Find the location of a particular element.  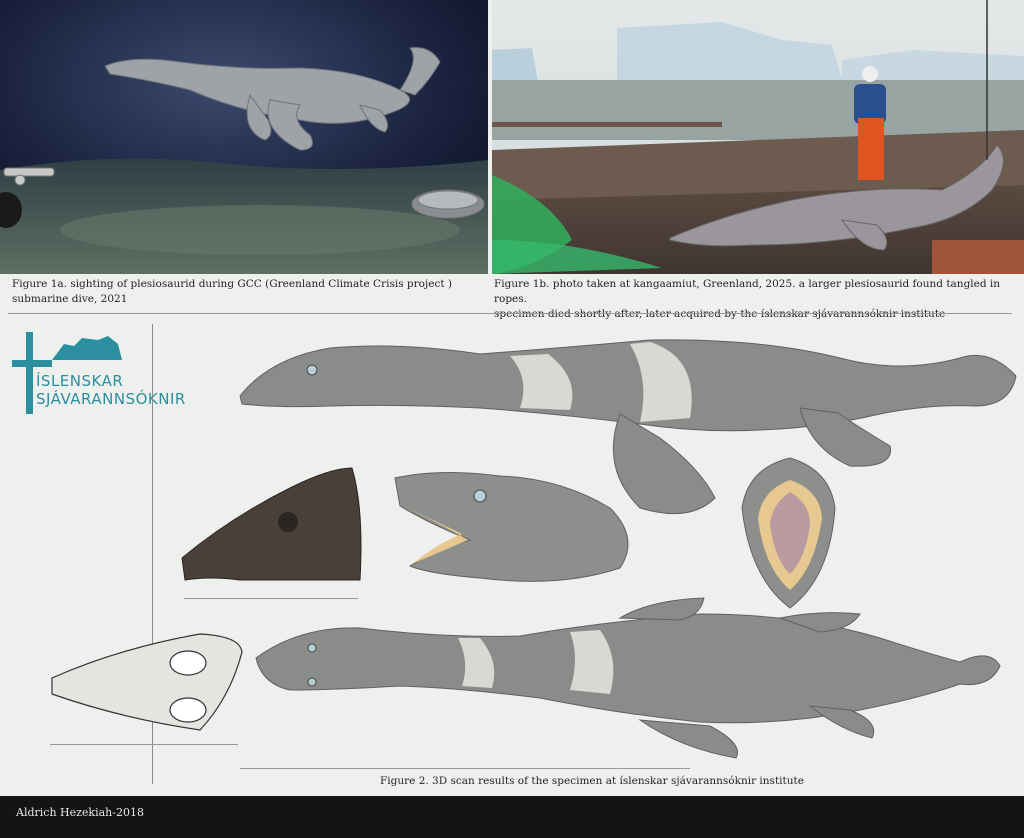

specimen-dorsal-view is located at coordinates (628, 678).